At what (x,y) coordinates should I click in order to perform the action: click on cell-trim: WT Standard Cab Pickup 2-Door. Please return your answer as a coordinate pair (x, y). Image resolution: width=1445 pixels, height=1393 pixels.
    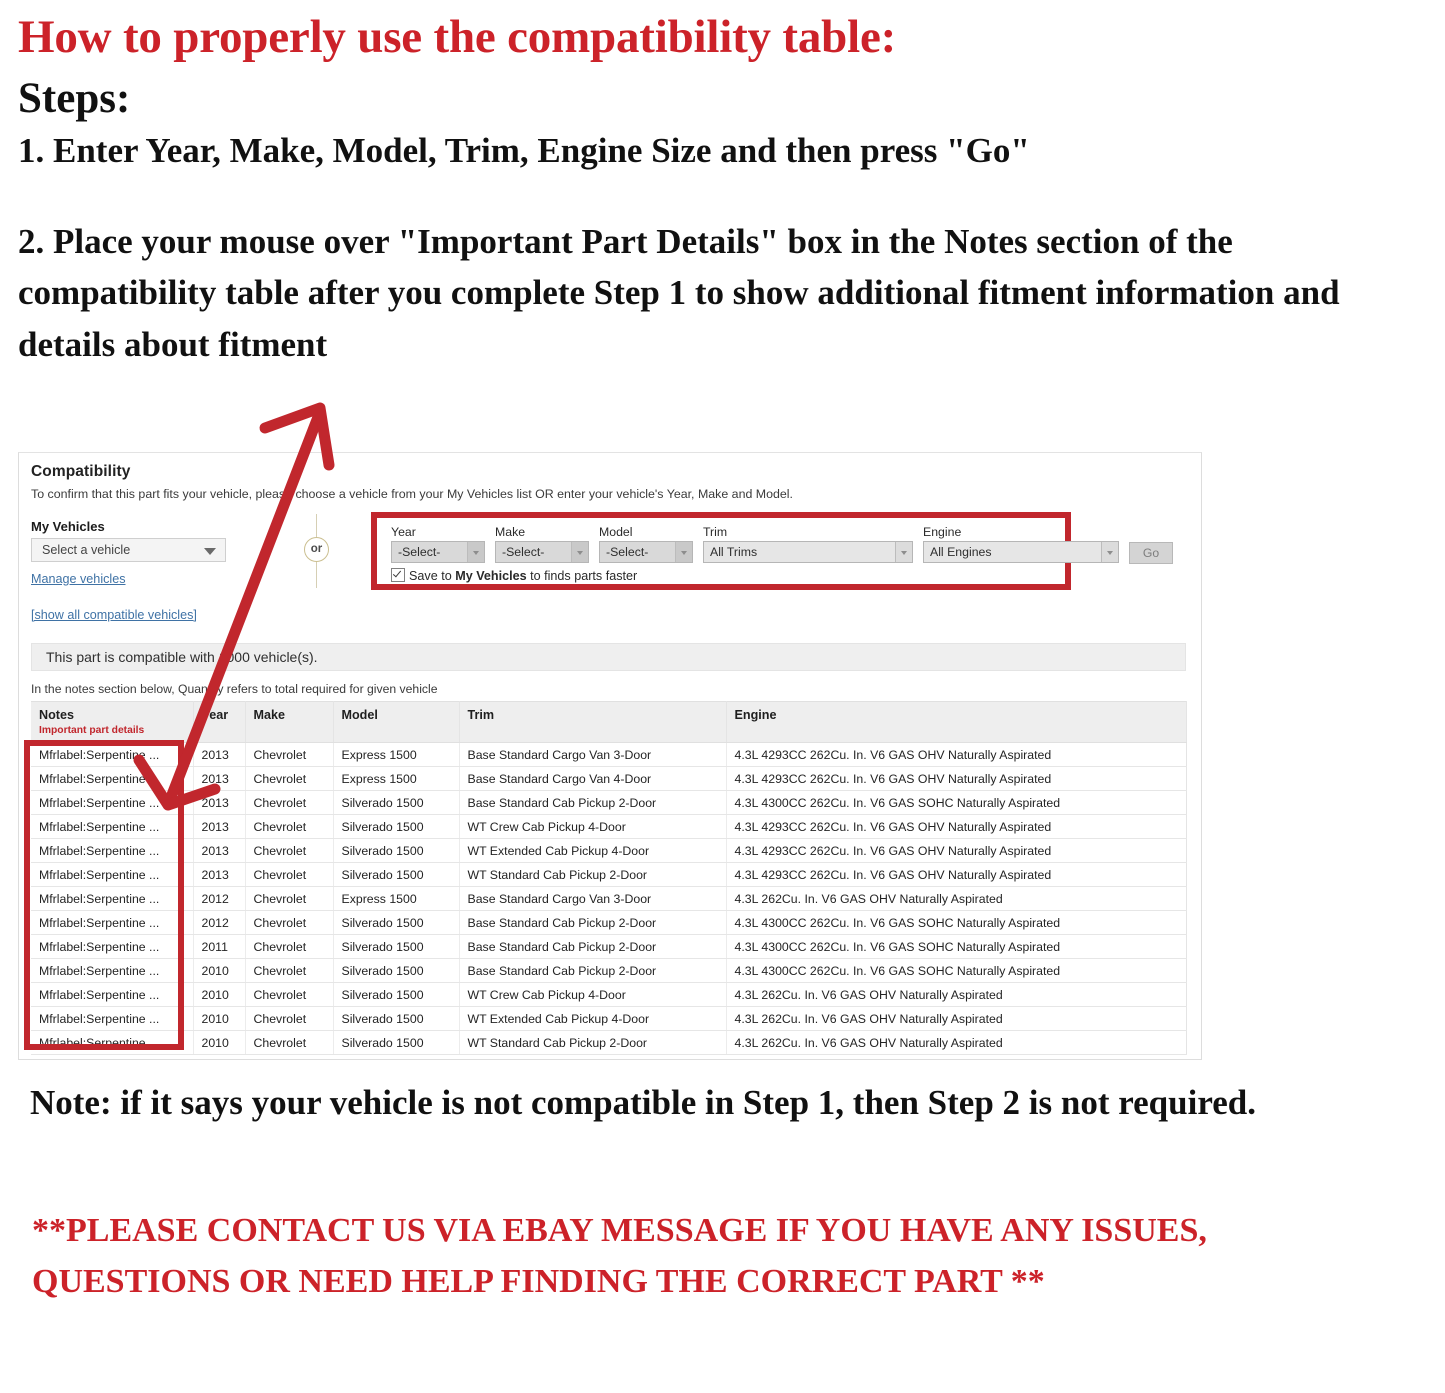
    Looking at the image, I should click on (593, 874).